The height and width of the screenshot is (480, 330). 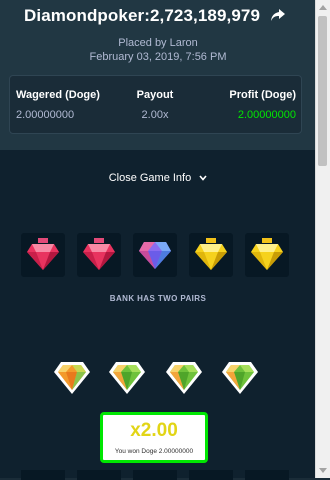 I want to click on chevron-down-icon, so click(x=203, y=178).